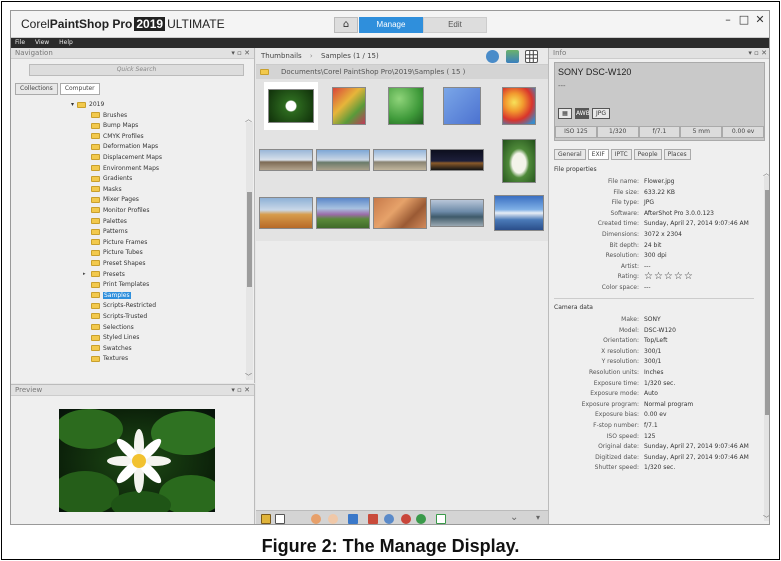 The width and height of the screenshot is (781, 561). Describe the element at coordinates (492, 56) in the screenshot. I see `globe-icon` at that location.